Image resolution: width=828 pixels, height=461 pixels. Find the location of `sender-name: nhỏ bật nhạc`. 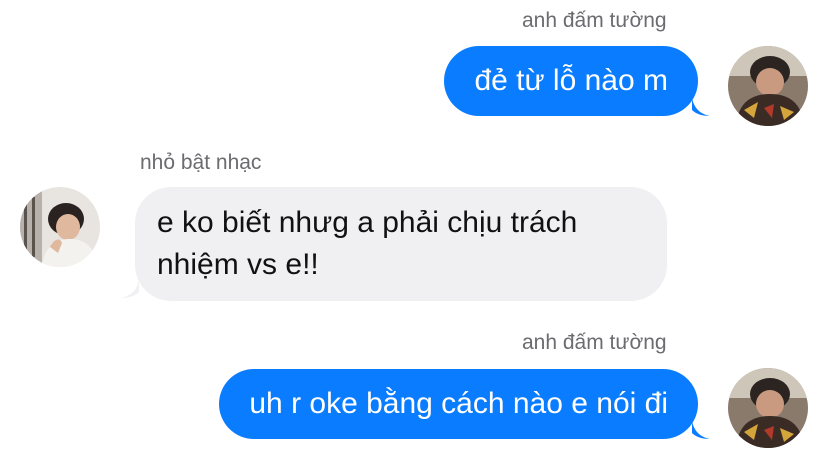

sender-name: nhỏ bật nhạc is located at coordinates (201, 162).